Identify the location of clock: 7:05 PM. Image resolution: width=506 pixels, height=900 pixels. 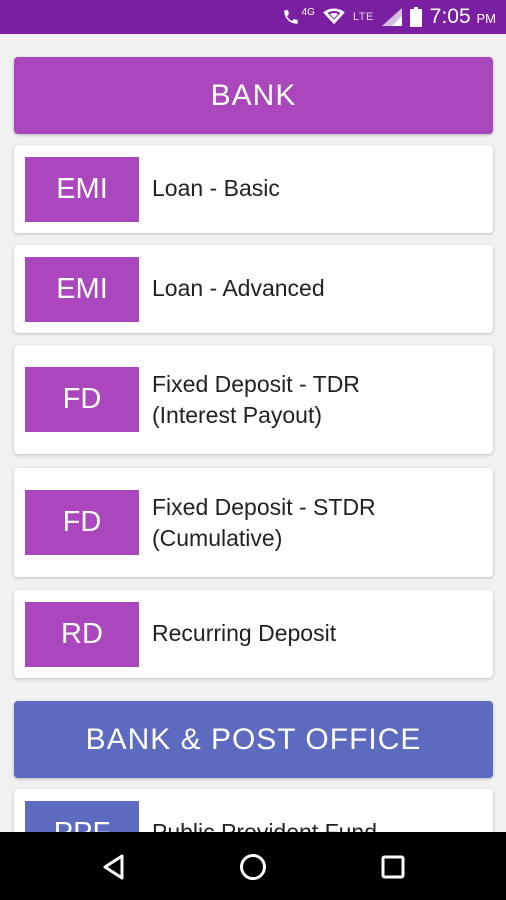
(463, 17).